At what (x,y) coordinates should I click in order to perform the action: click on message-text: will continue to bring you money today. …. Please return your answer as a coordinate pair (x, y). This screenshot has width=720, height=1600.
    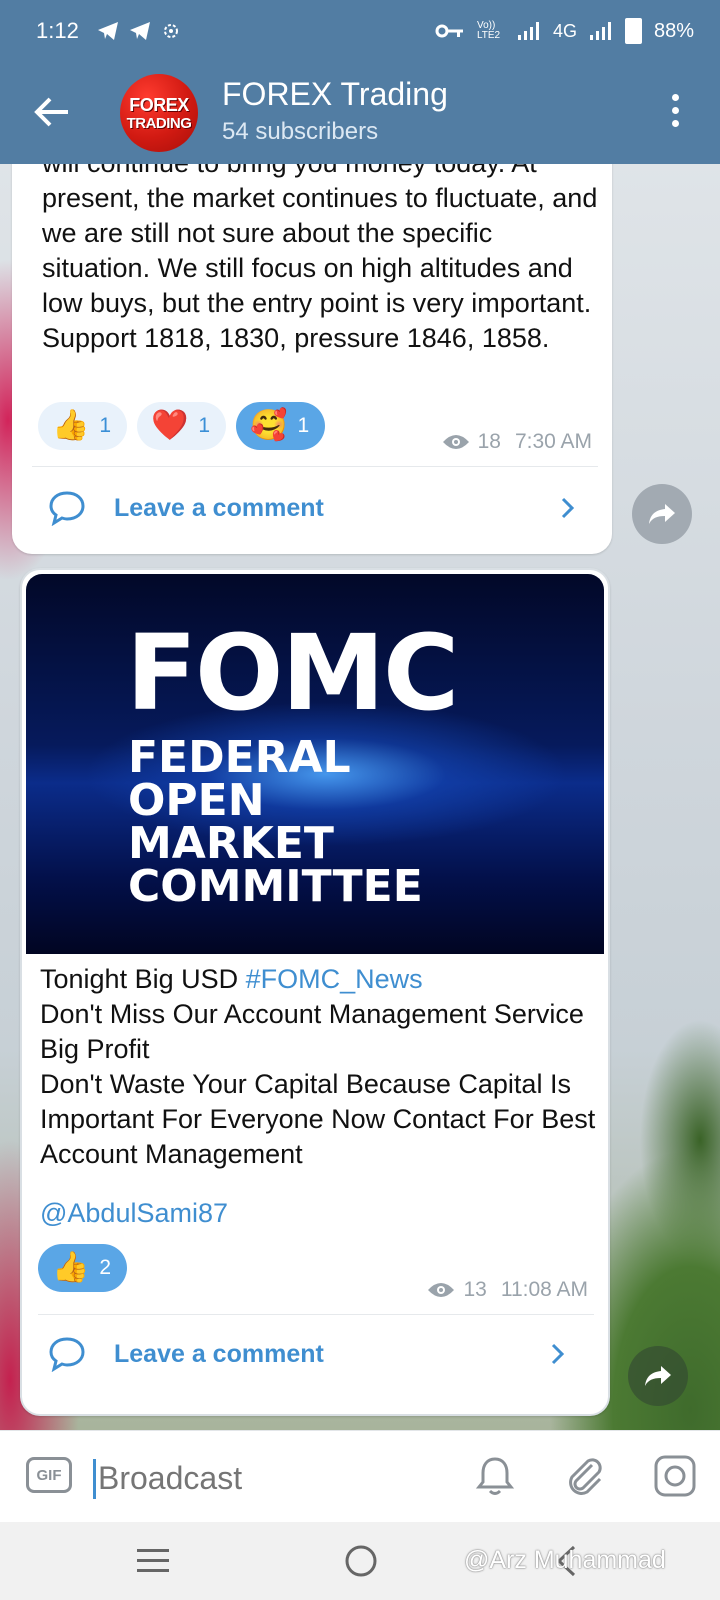
    Looking at the image, I should click on (320, 250).